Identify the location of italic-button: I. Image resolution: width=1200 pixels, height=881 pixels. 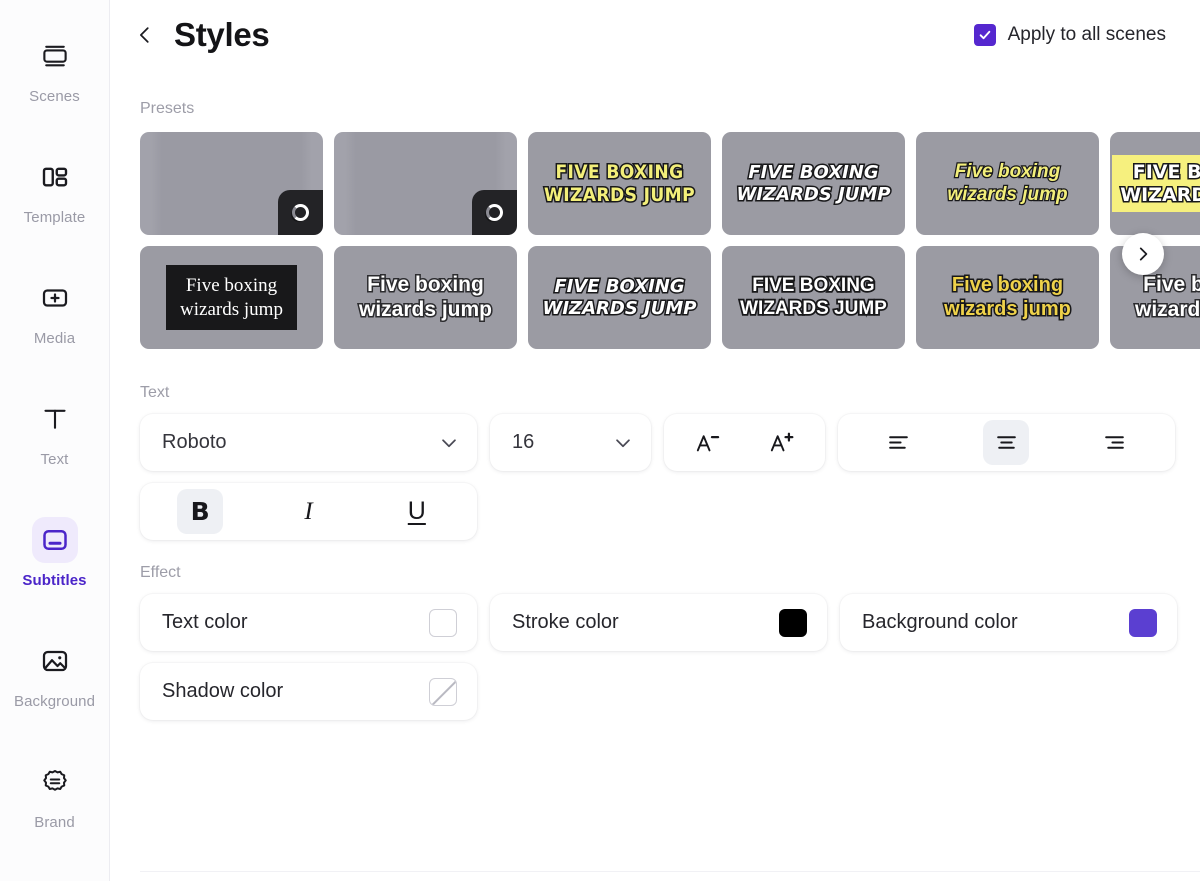
(308, 511).